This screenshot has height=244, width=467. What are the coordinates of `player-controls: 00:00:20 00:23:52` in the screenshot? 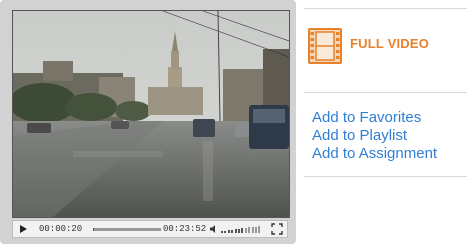 It's located at (150, 229).